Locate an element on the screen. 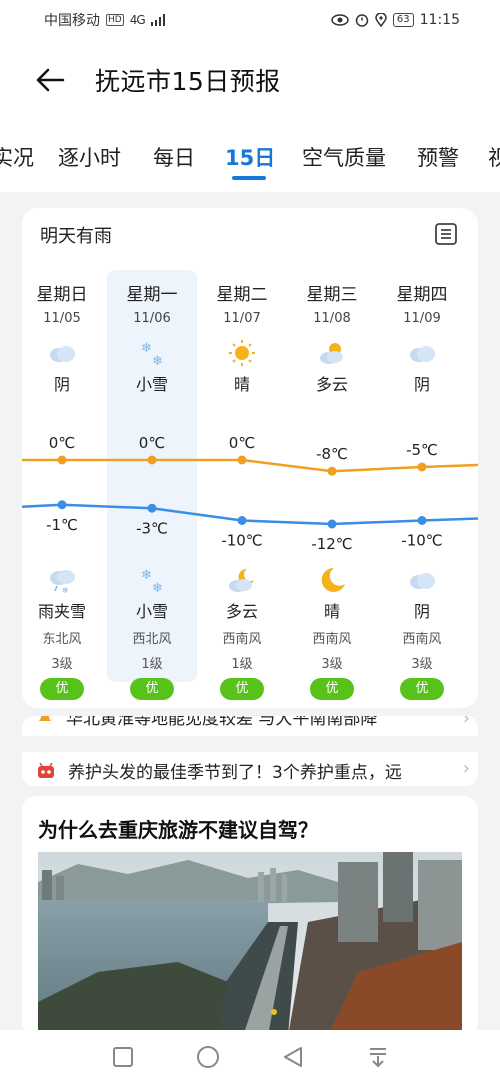  list-view-button is located at coordinates (446, 234).